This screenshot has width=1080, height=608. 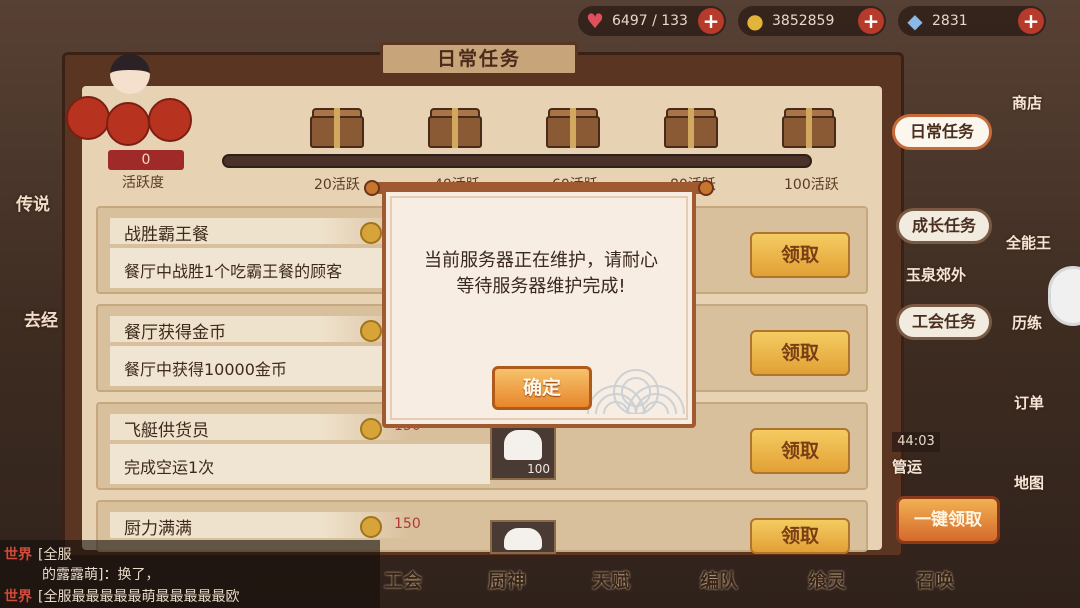 What do you see at coordinates (915, 21) in the screenshot?
I see `crystal-icon: ◆` at bounding box center [915, 21].